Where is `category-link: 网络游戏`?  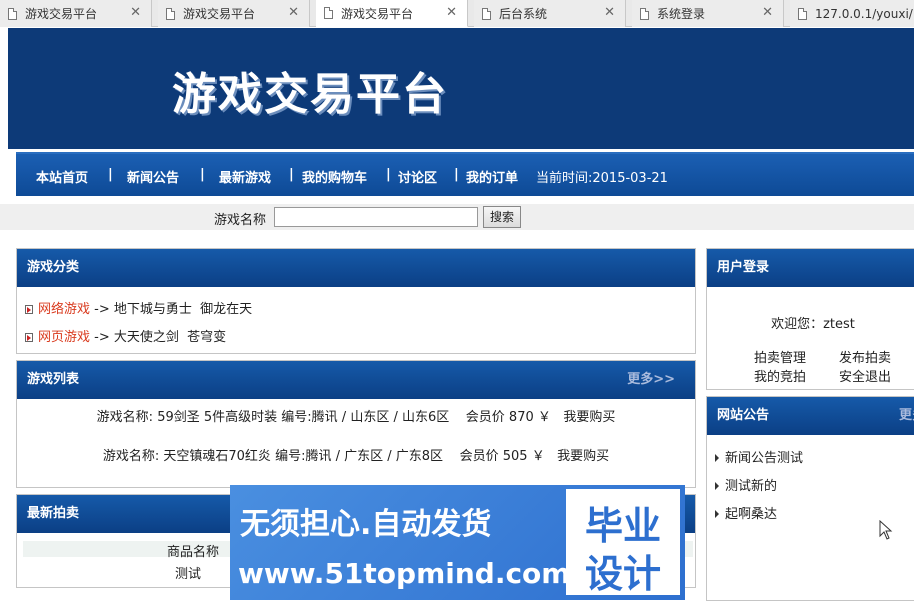 category-link: 网络游戏 is located at coordinates (64, 309).